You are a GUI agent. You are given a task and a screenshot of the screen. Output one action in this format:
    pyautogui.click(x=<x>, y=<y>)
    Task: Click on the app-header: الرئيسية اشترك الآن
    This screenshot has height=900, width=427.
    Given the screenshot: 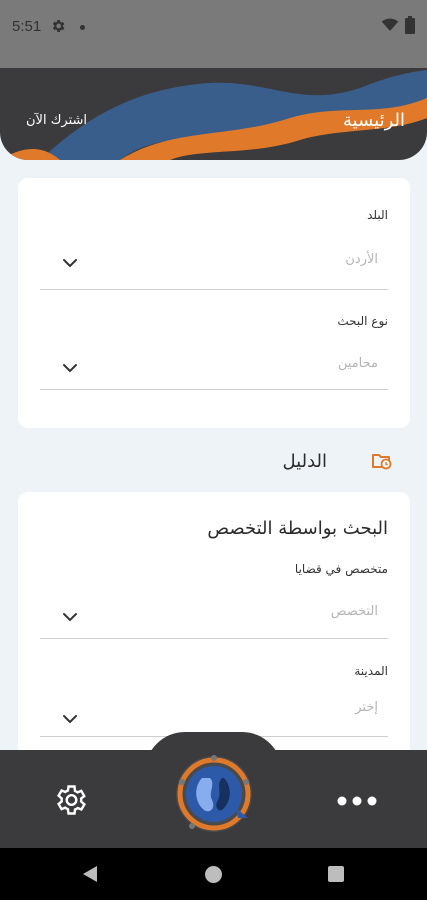 What is the action you would take?
    pyautogui.click(x=213, y=114)
    